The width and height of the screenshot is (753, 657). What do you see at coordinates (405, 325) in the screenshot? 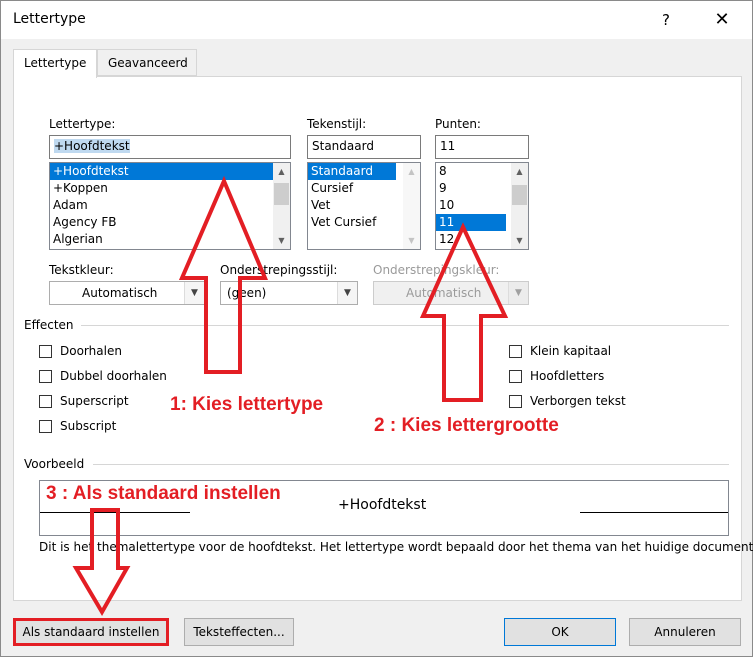
I see `effects-divider` at bounding box center [405, 325].